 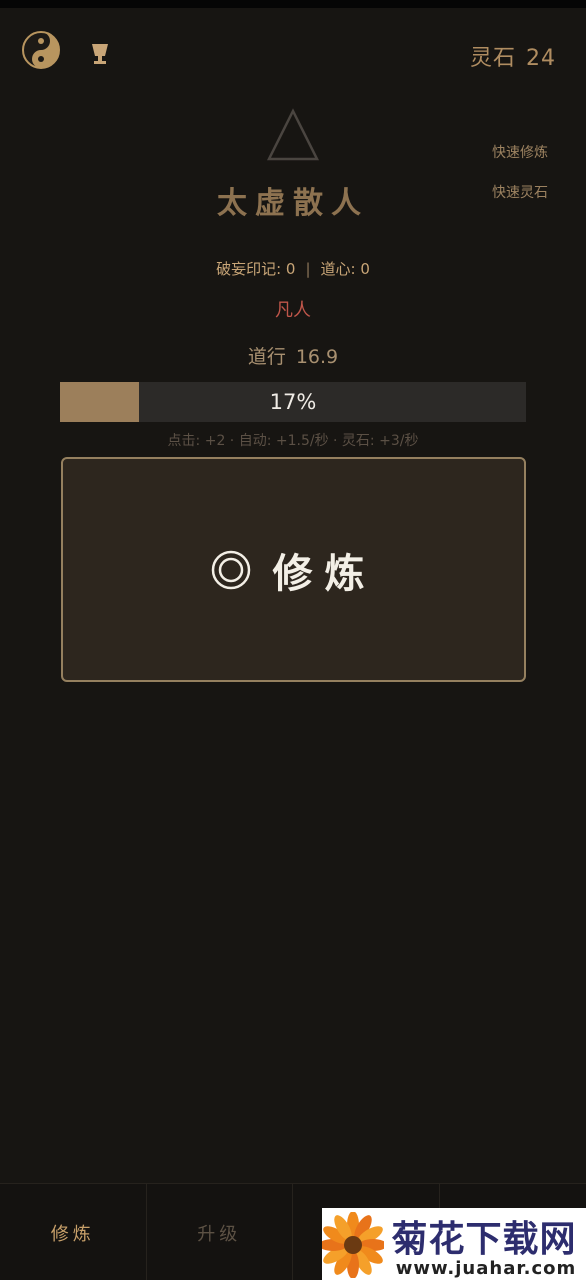 What do you see at coordinates (230, 569) in the screenshot?
I see `double-circle-icon` at bounding box center [230, 569].